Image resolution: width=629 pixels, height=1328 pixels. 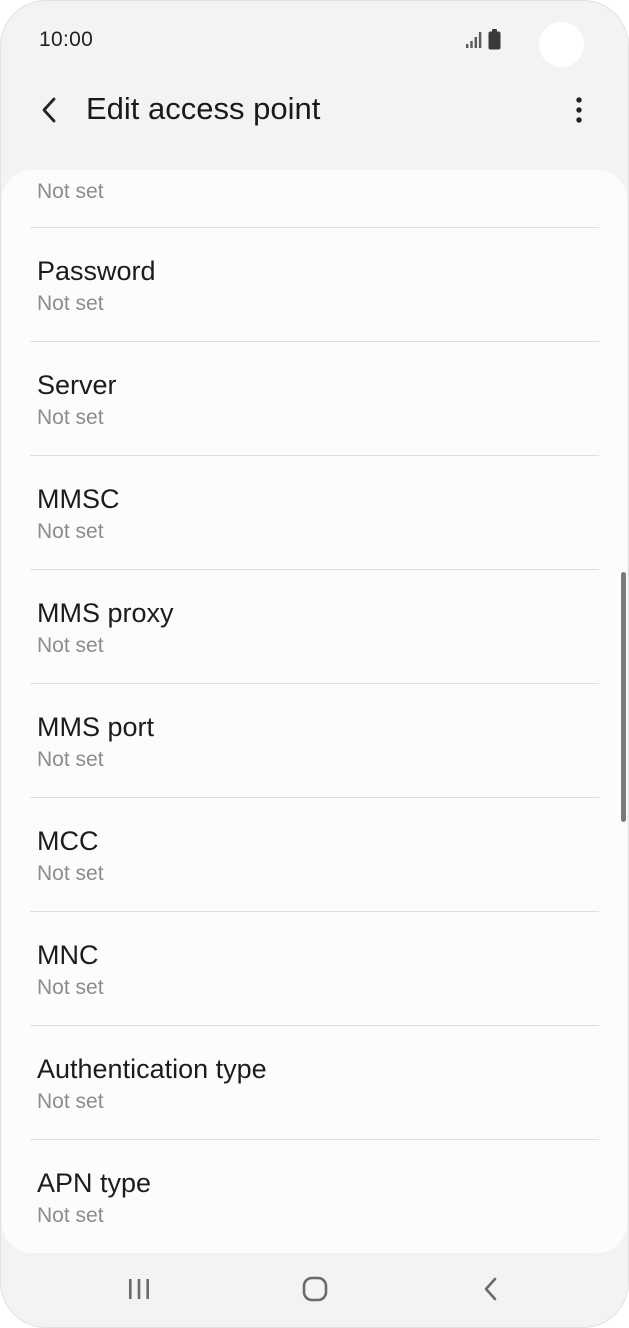 What do you see at coordinates (474, 40) in the screenshot?
I see `signal-icon` at bounding box center [474, 40].